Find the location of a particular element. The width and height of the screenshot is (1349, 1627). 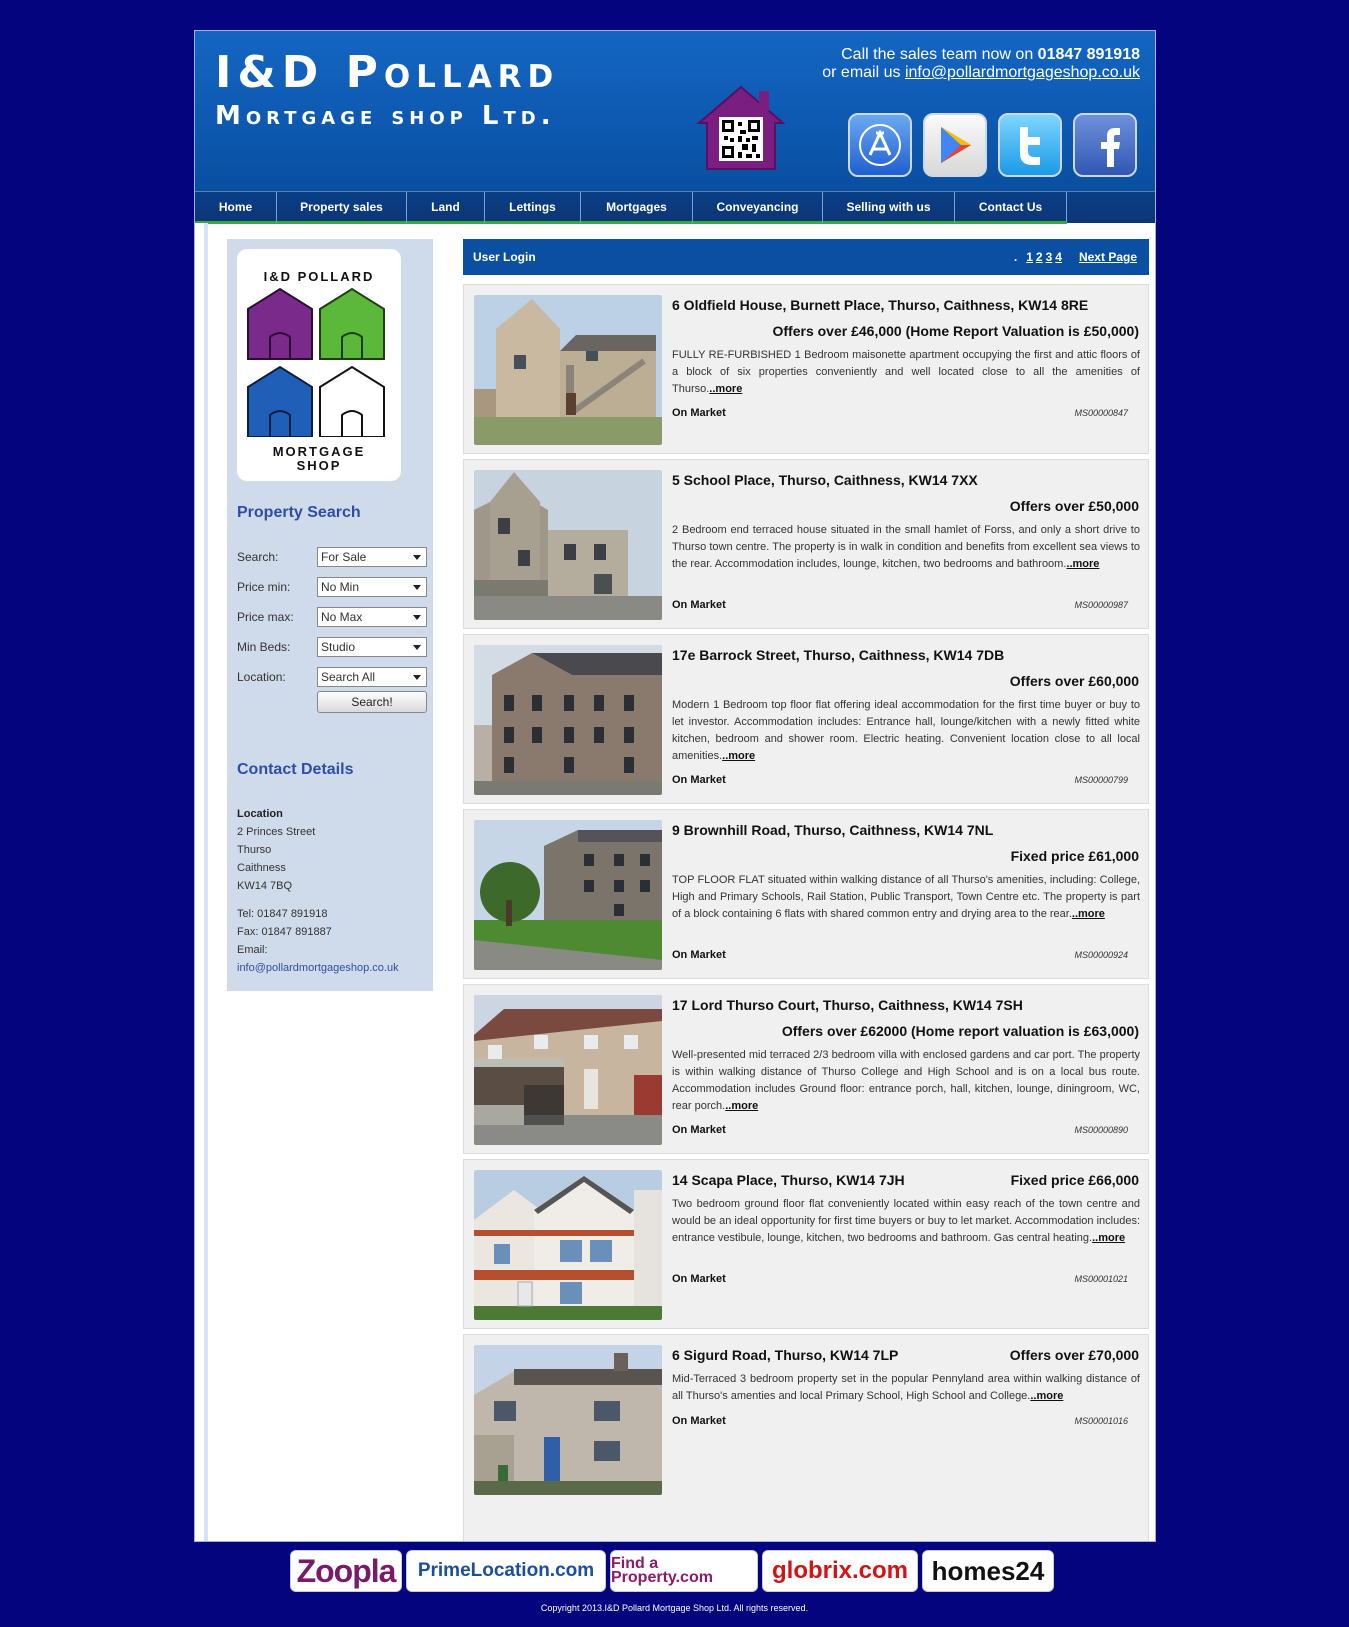

call-text: Call the sales team now on is located at coordinates (939, 54).